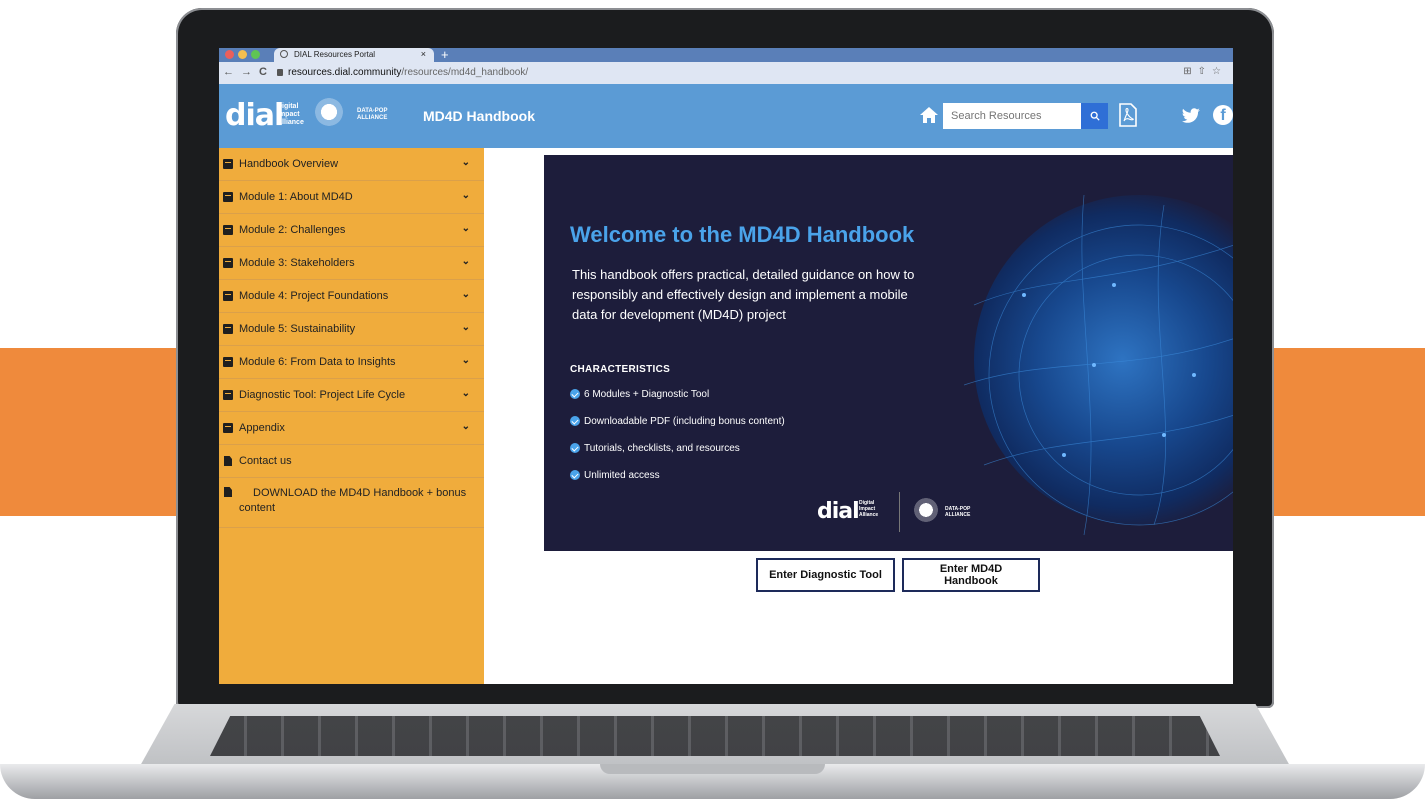  What do you see at coordinates (647, 394) in the screenshot?
I see `characteristic-text: 6 Modules + Diagnostic Tool` at bounding box center [647, 394].